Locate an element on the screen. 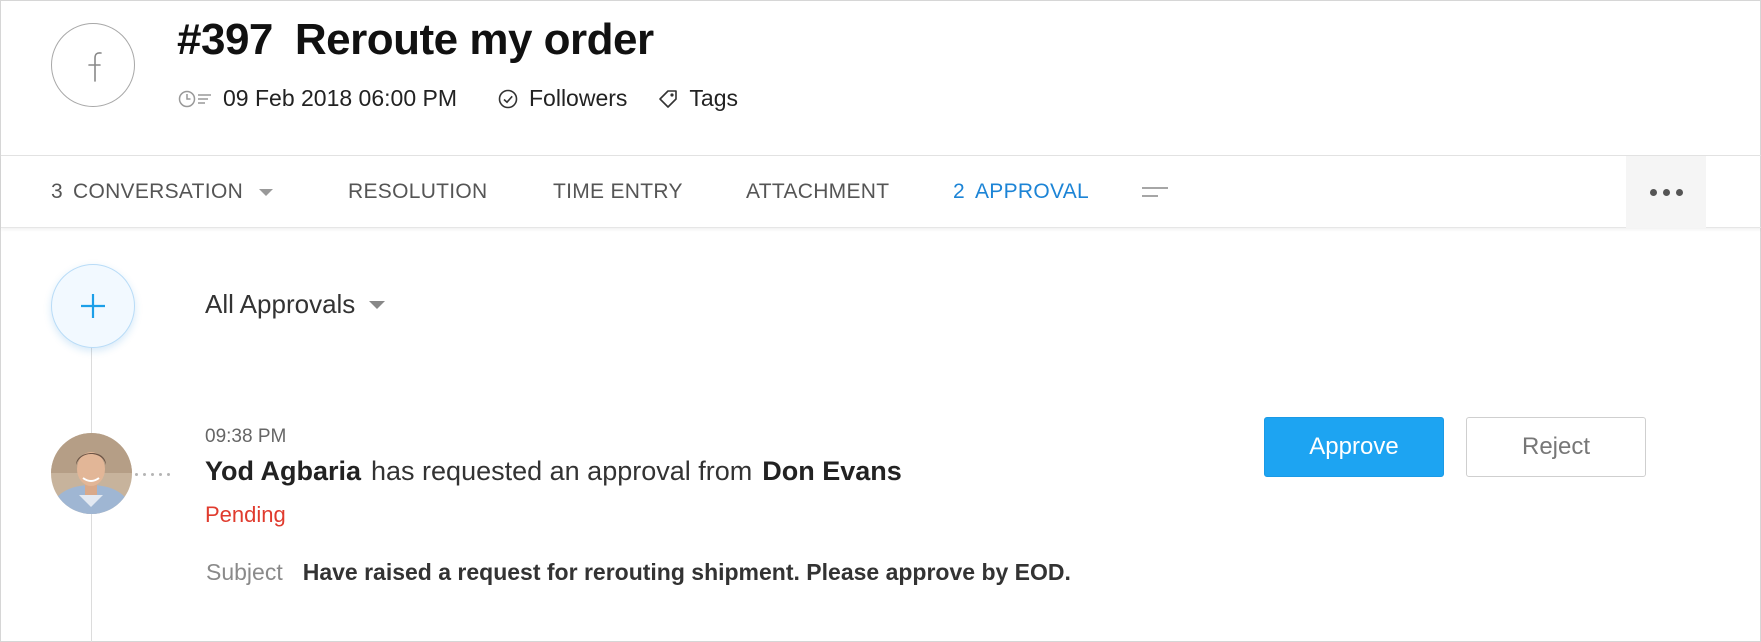 The height and width of the screenshot is (642, 1761). facebook-icon is located at coordinates (93, 65).